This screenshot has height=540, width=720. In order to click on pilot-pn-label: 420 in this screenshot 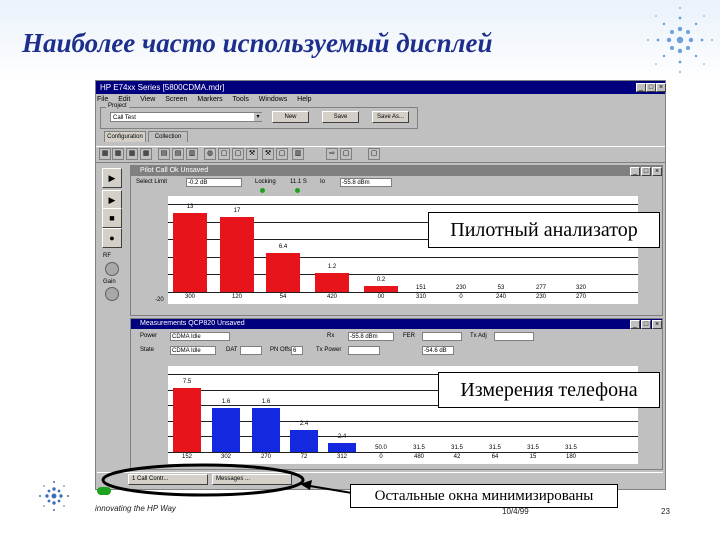, I will do `click(331, 297)`.